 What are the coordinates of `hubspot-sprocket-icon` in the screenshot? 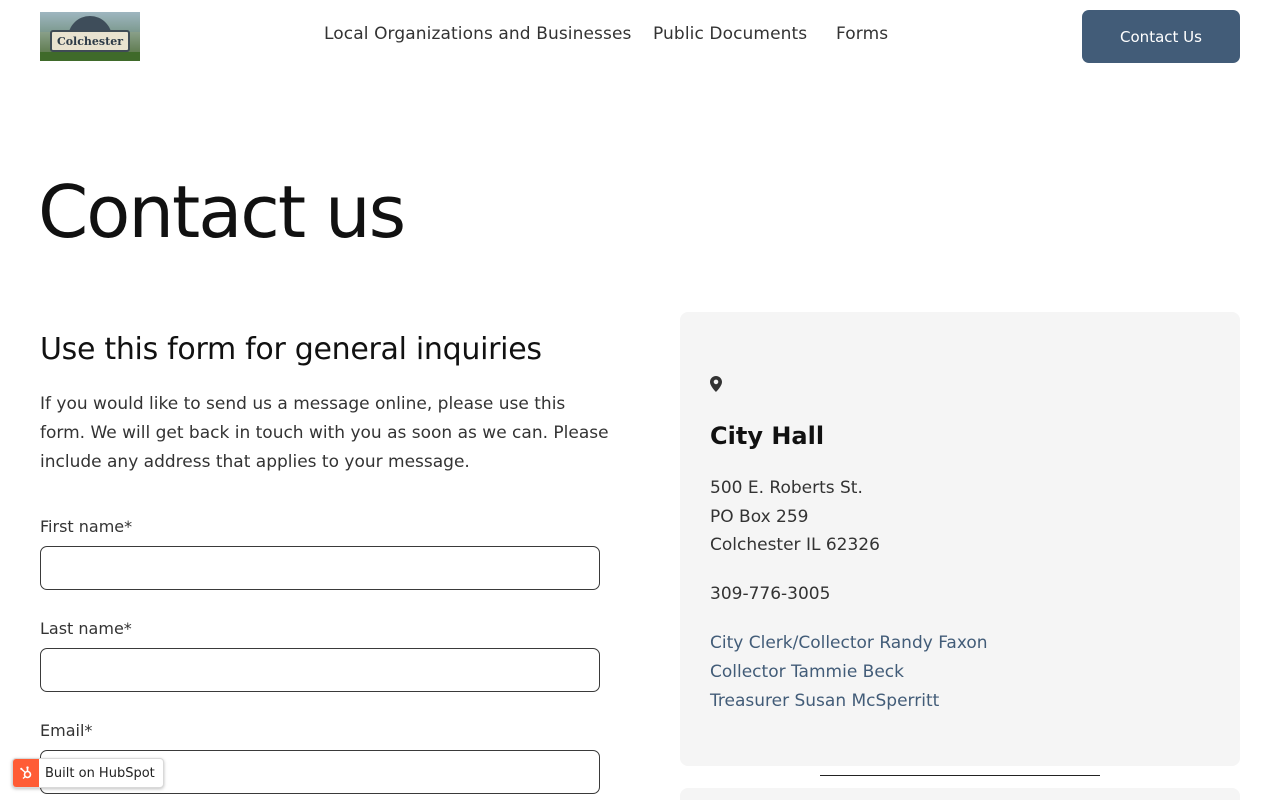 It's located at (26, 773).